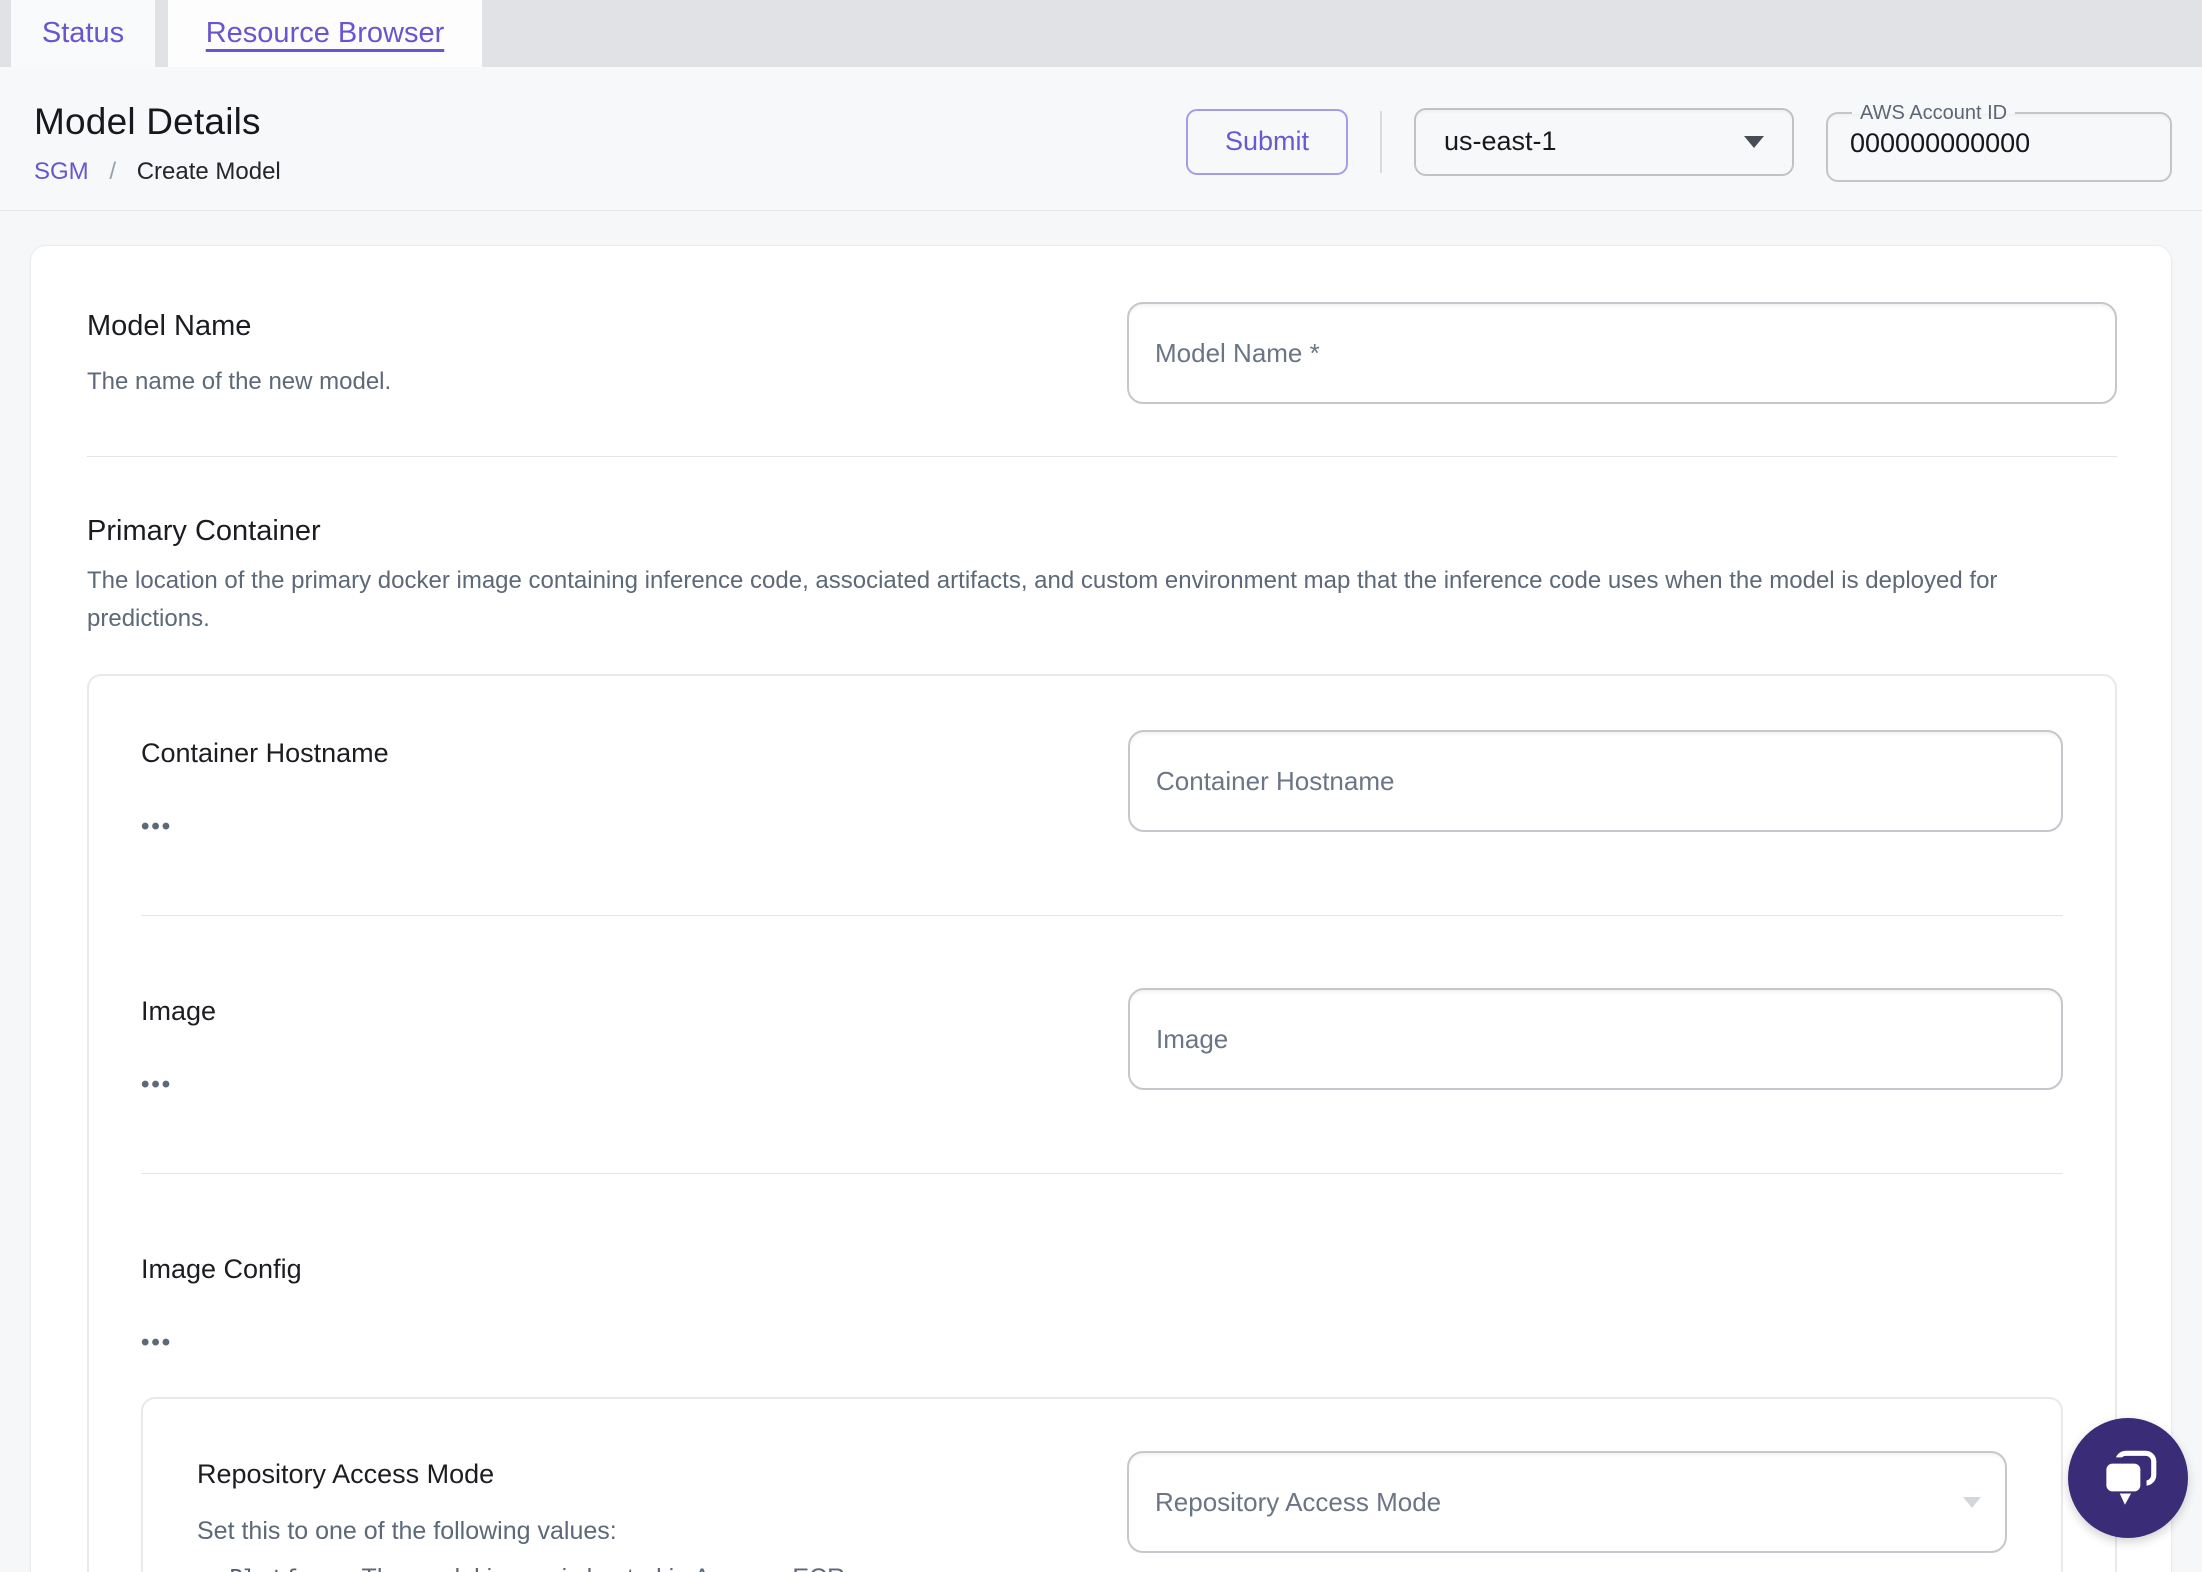 The width and height of the screenshot is (2202, 1572). Describe the element at coordinates (1102, 456) in the screenshot. I see `section-divider` at that location.